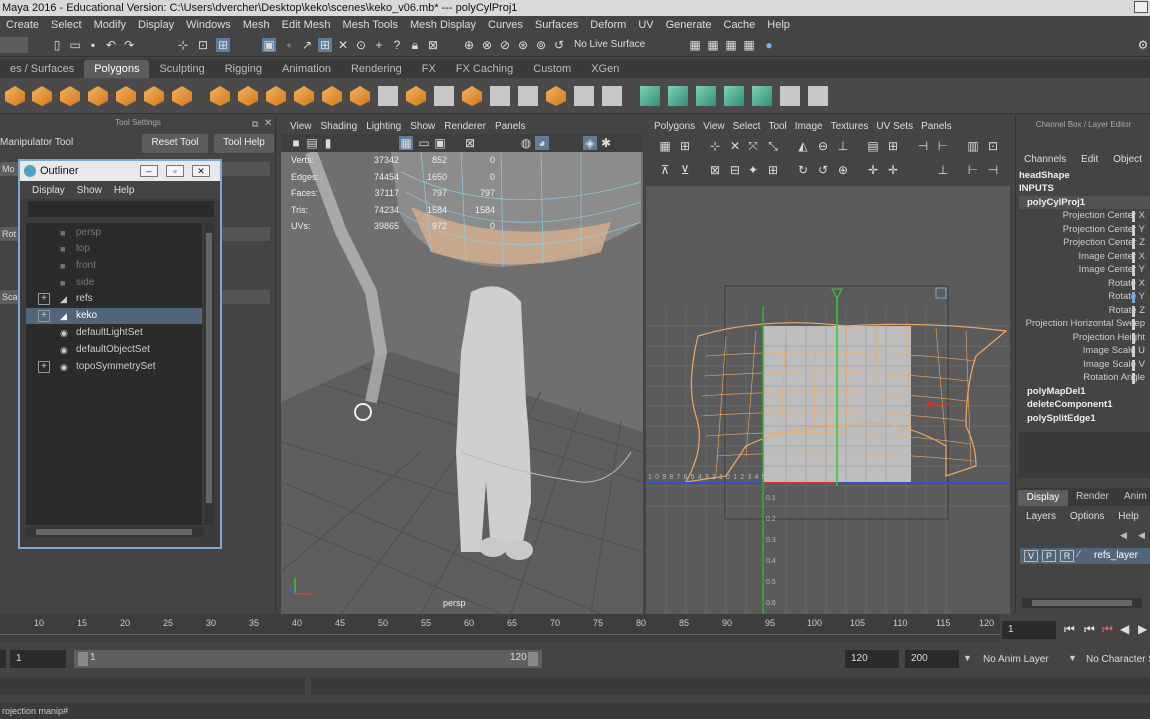 This screenshot has width=1150, height=719. Describe the element at coordinates (66, 25) in the screenshot. I see `menu-select: Select` at that location.